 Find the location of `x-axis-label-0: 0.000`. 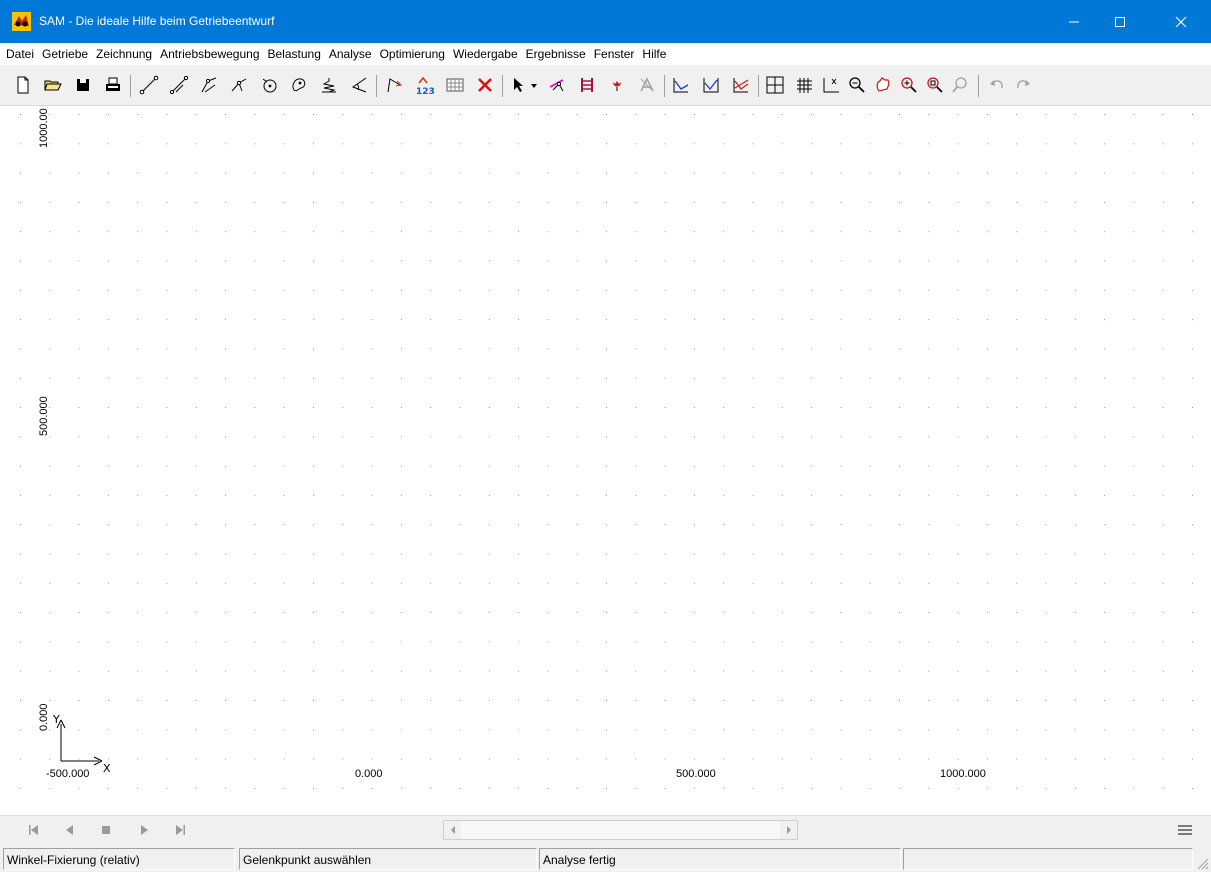

x-axis-label-0: 0.000 is located at coordinates (369, 774).